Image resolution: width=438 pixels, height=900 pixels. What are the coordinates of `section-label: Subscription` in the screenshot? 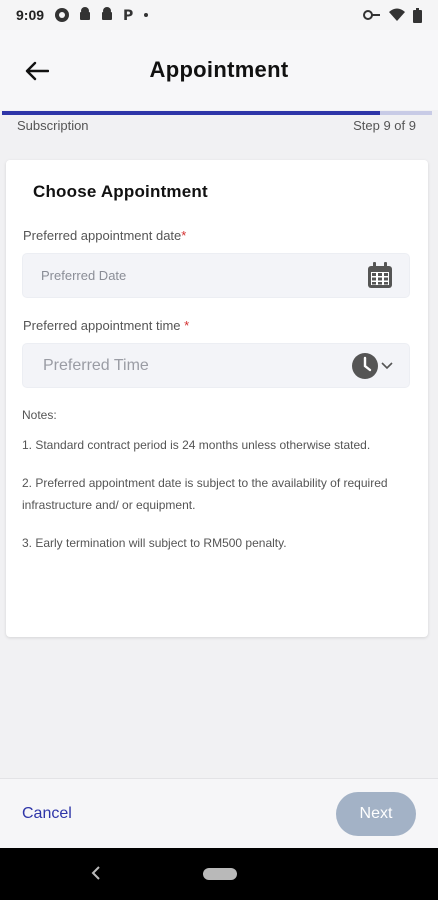 It's located at (53, 125).